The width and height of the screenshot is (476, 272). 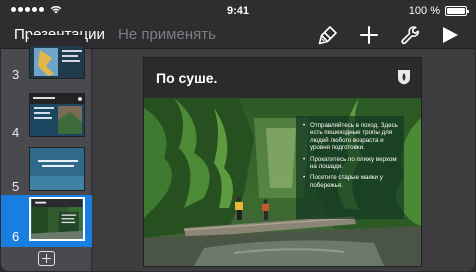 I want to click on slide-thumbnail-5: 5, so click(x=46, y=171).